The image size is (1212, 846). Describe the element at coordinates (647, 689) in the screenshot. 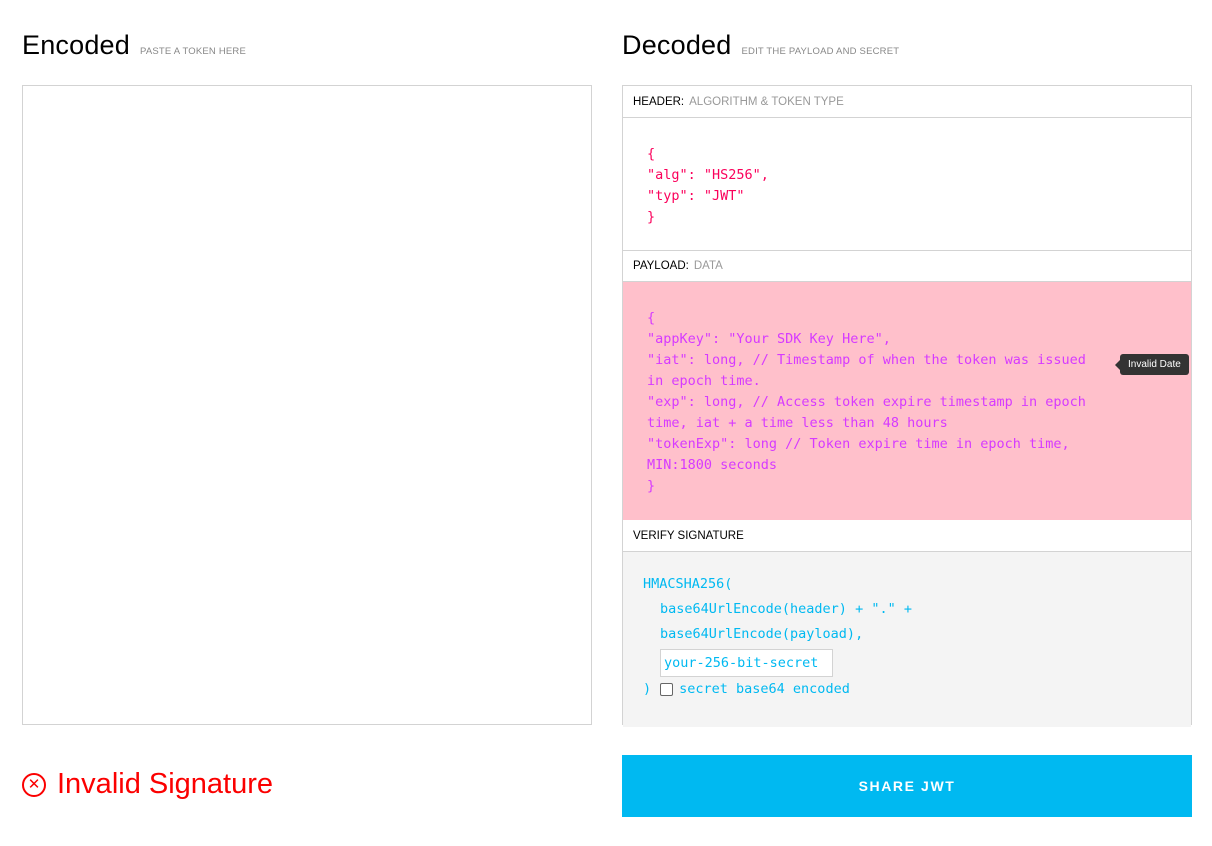

I see `verify-close-paren: )` at that location.